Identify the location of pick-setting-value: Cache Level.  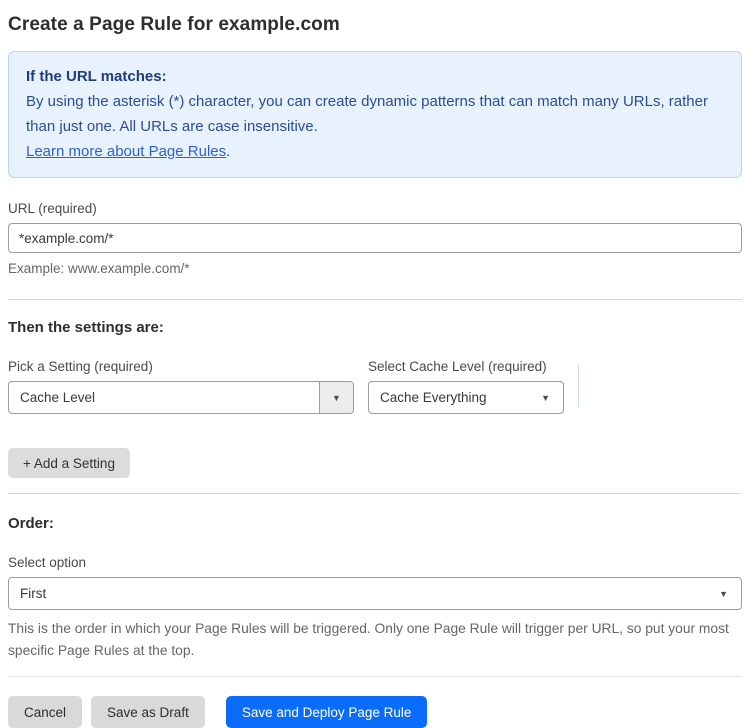
(58, 397).